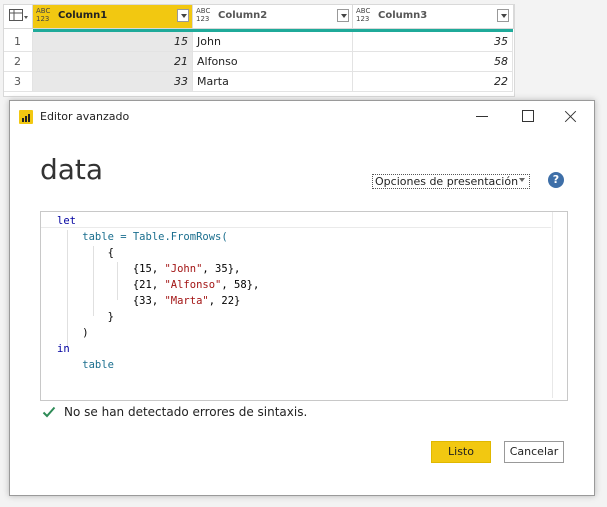 The height and width of the screenshot is (507, 607). Describe the element at coordinates (85, 253) in the screenshot. I see `code-line: {` at that location.